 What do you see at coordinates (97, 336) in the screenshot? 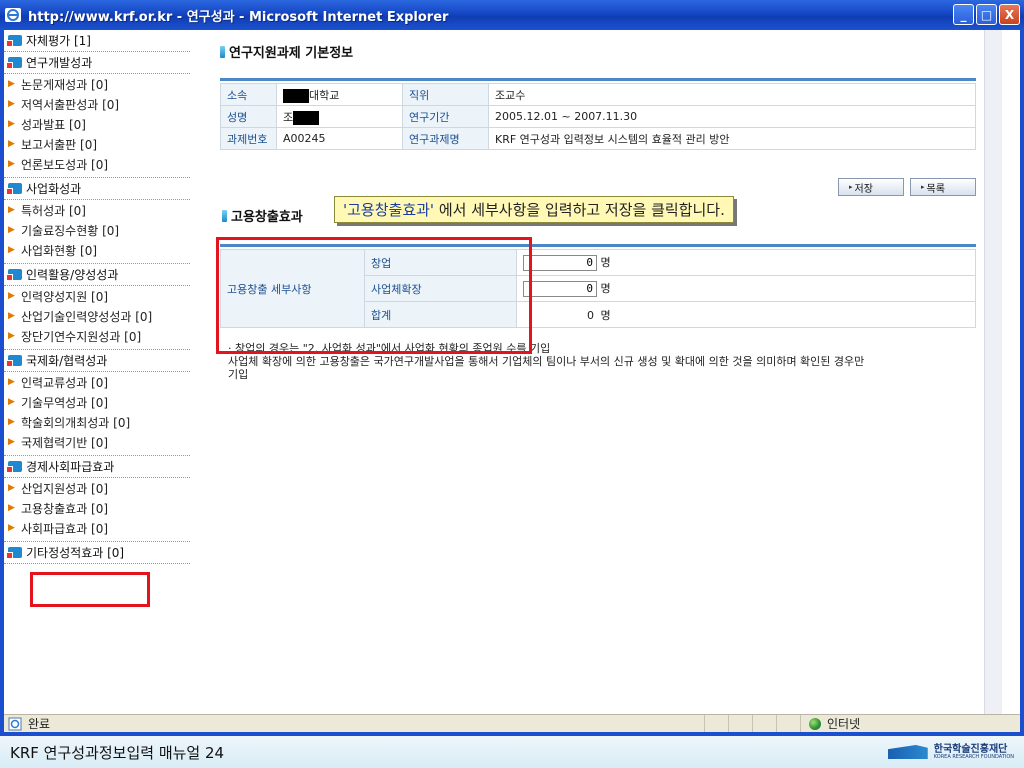
I see `sidebar-item: ▶ 장단기연수지원성과 [0]` at bounding box center [97, 336].